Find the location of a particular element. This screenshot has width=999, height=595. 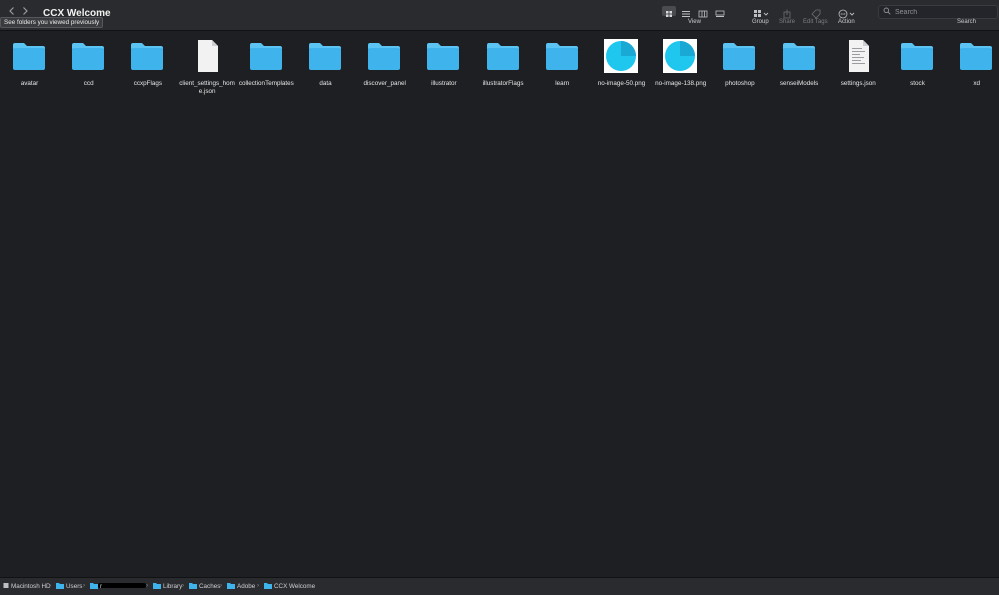

share-button is located at coordinates (790, 12).